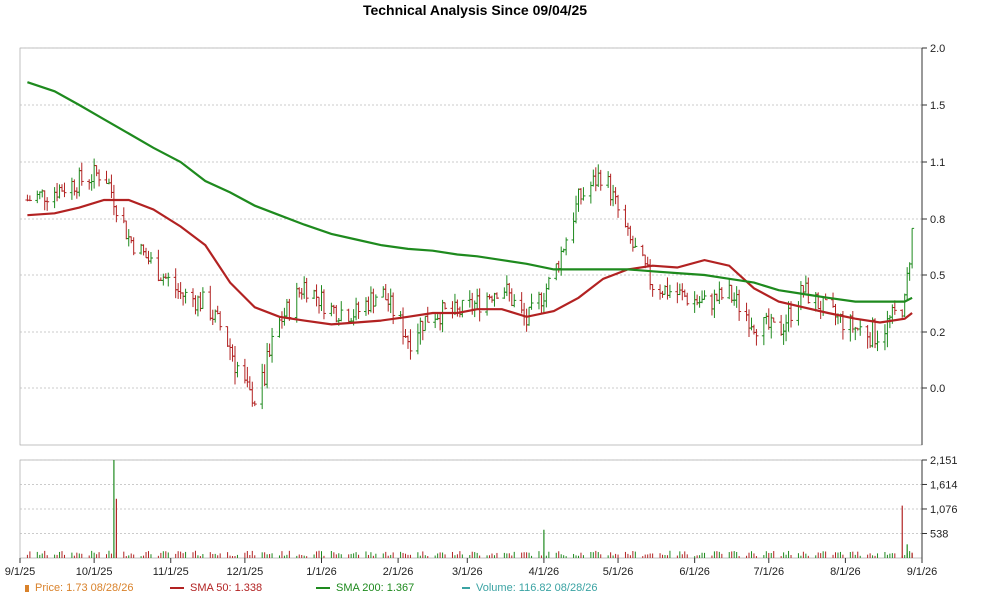 The width and height of the screenshot is (1000, 600). Describe the element at coordinates (937, 276) in the screenshot. I see `price-tick-label: 0.5` at that location.